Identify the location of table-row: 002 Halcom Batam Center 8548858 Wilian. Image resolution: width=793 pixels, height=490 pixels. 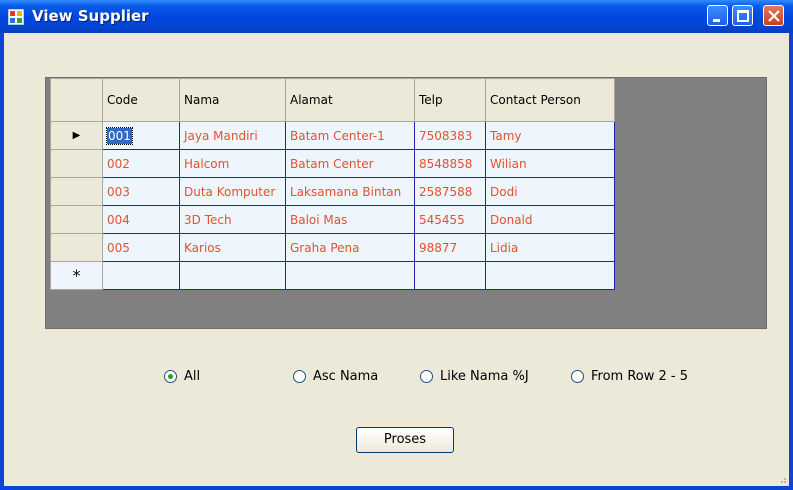
(332, 163).